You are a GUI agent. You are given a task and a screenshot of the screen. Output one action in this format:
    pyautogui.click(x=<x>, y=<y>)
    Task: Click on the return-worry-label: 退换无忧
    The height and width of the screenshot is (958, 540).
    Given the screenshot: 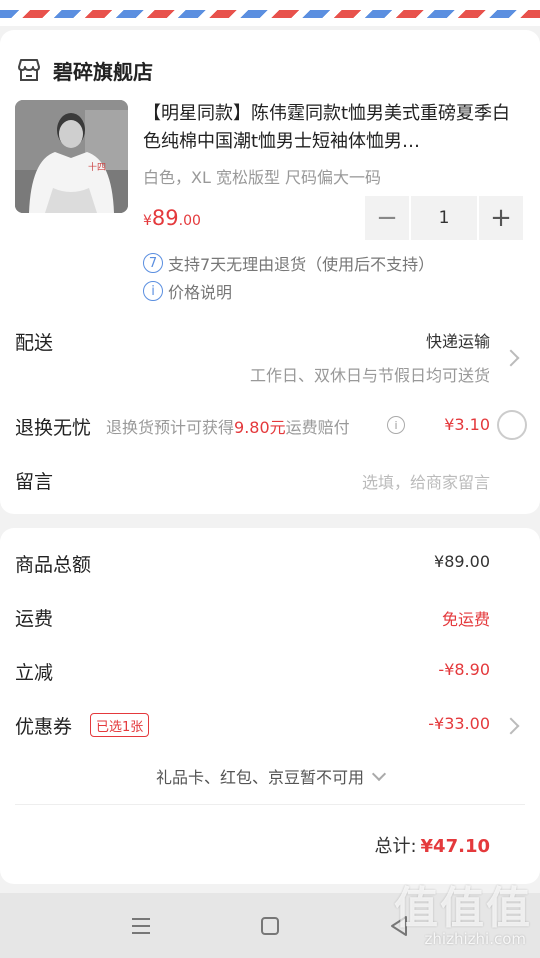 What is the action you would take?
    pyautogui.click(x=53, y=428)
    